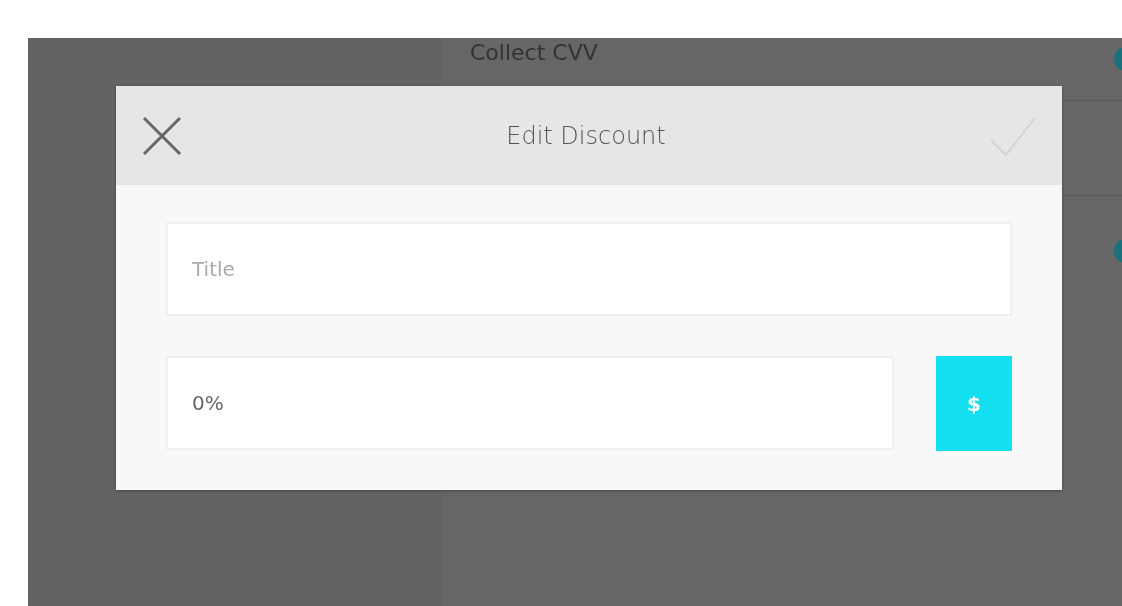 This screenshot has width=1122, height=606. What do you see at coordinates (589, 269) in the screenshot?
I see `title-field: Title` at bounding box center [589, 269].